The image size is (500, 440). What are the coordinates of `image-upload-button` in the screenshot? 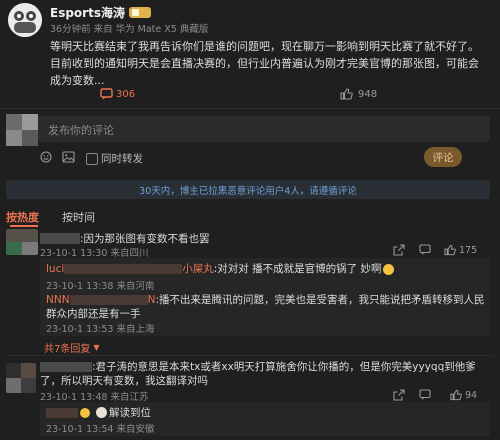 It's located at (68, 158).